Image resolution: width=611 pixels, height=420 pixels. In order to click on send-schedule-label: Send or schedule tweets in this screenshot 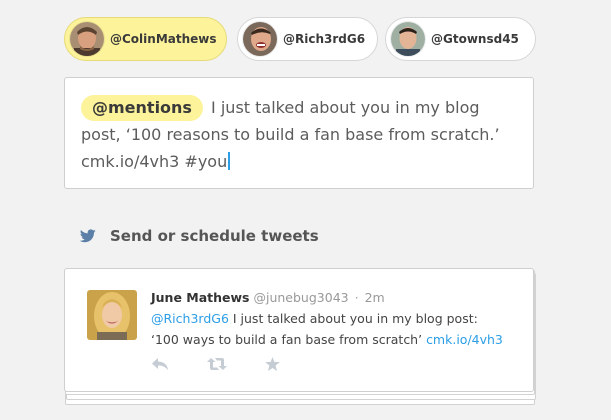, I will do `click(214, 236)`.